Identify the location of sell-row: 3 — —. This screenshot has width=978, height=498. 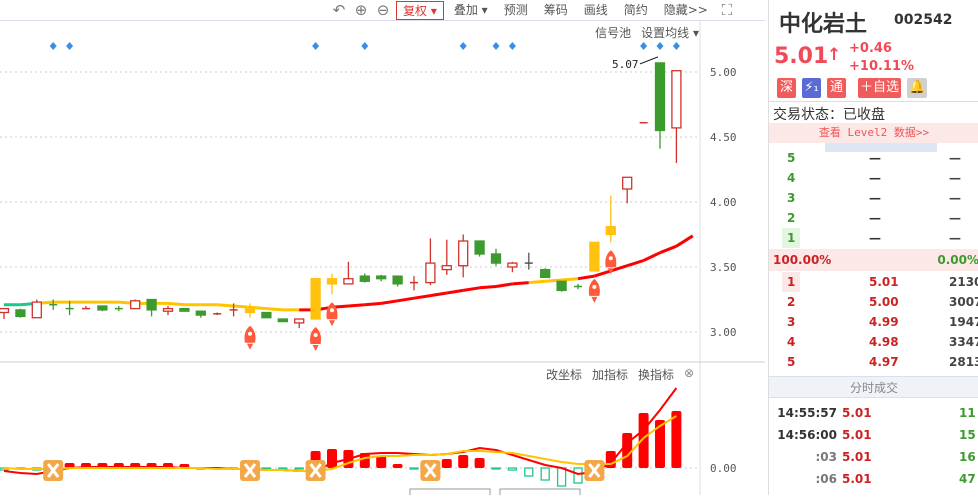
(873, 198).